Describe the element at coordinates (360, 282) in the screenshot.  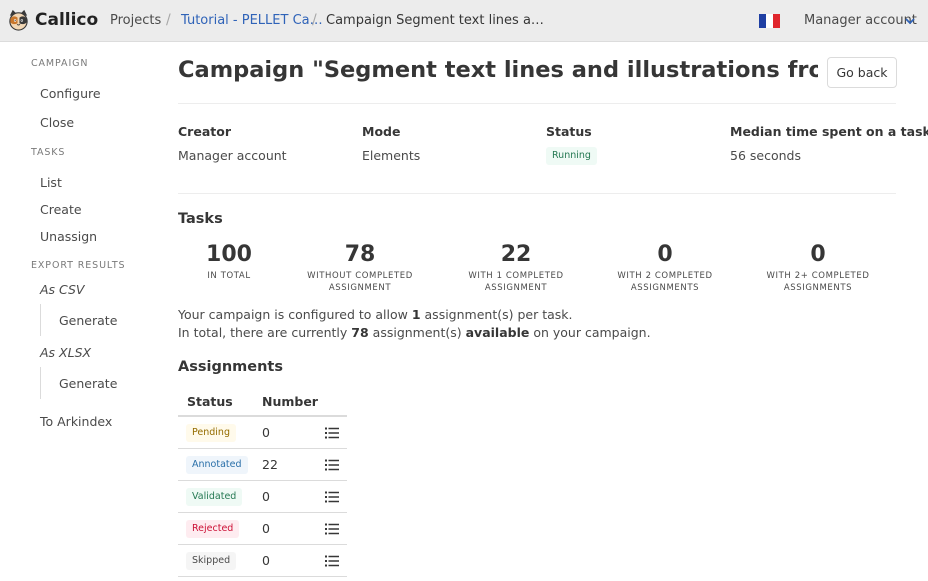
I see `stat-label: WITHOUT COMPLETED ASSIGNMENT` at that location.